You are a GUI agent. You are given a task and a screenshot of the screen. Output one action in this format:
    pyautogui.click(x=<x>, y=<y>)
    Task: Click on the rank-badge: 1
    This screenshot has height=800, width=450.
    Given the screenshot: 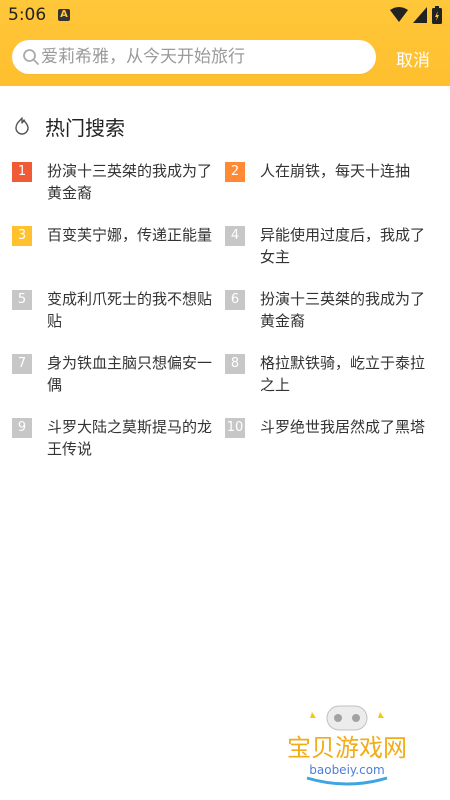 What is the action you would take?
    pyautogui.click(x=22, y=172)
    